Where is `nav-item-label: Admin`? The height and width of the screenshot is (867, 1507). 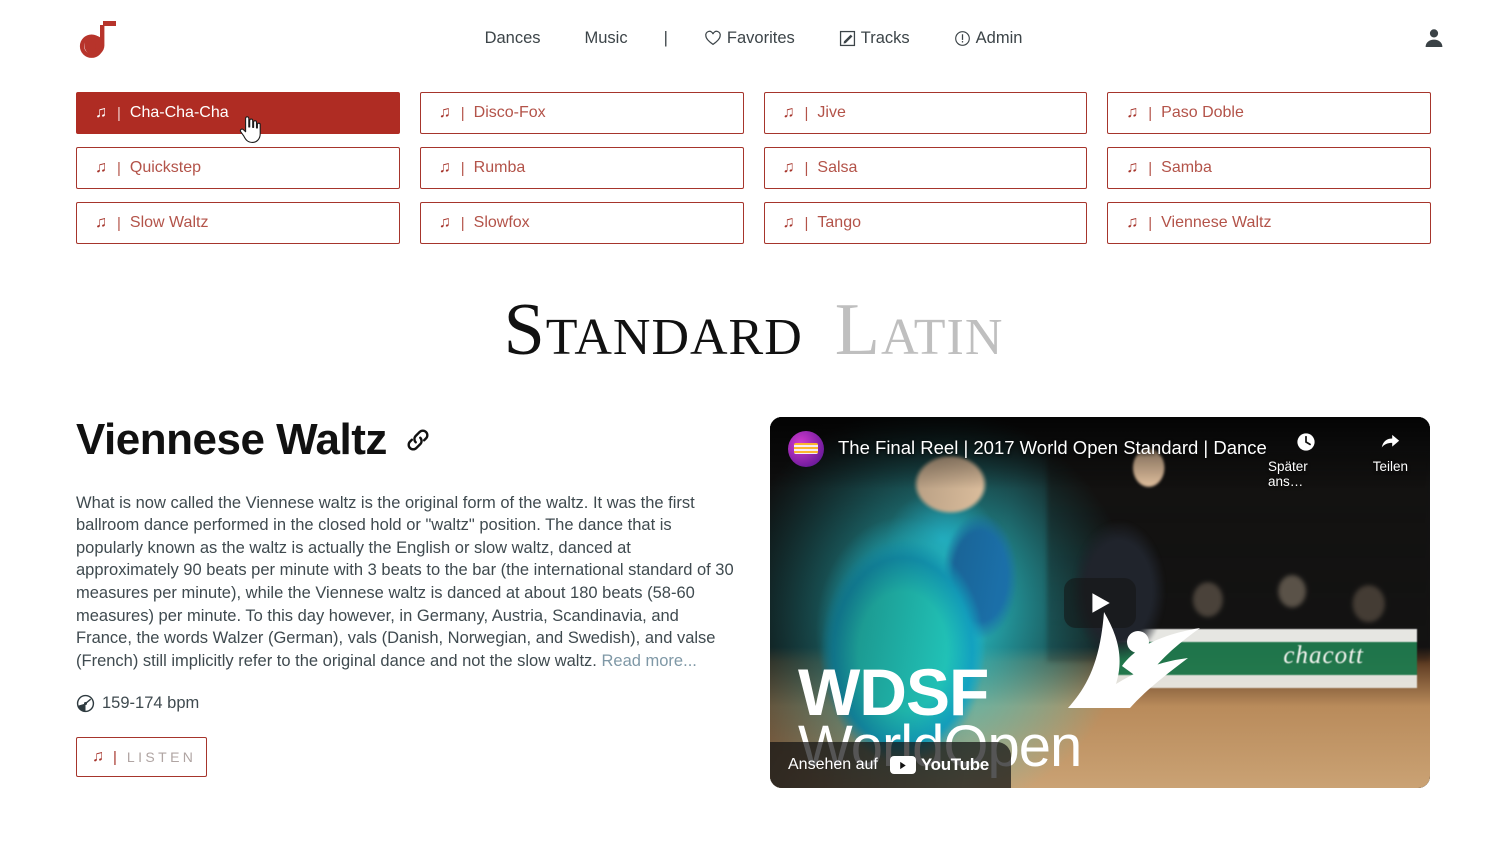
nav-item-label: Admin is located at coordinates (999, 37).